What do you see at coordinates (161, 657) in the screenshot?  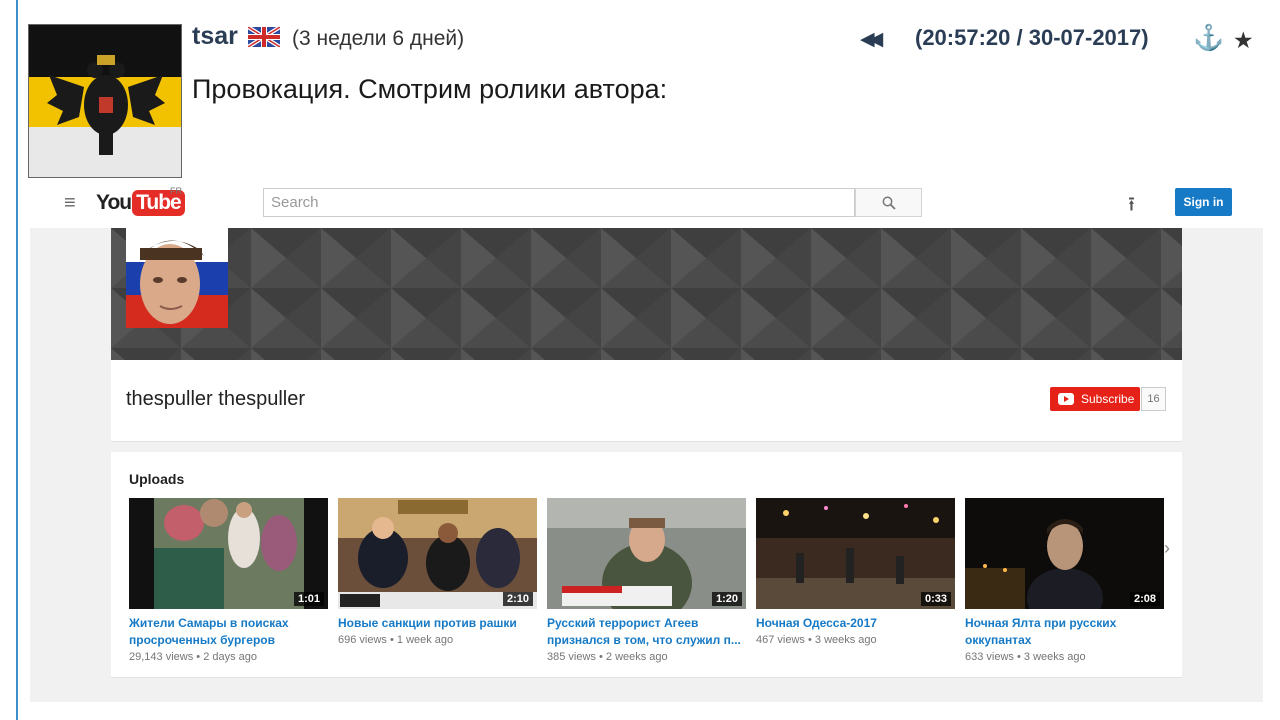 I see `video-views: 29,143 views` at bounding box center [161, 657].